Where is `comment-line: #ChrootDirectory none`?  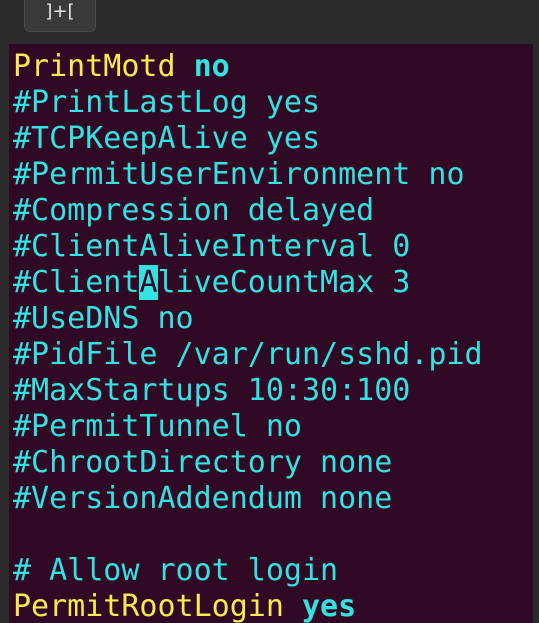
comment-line: #ChrootDirectory none is located at coordinates (203, 462).